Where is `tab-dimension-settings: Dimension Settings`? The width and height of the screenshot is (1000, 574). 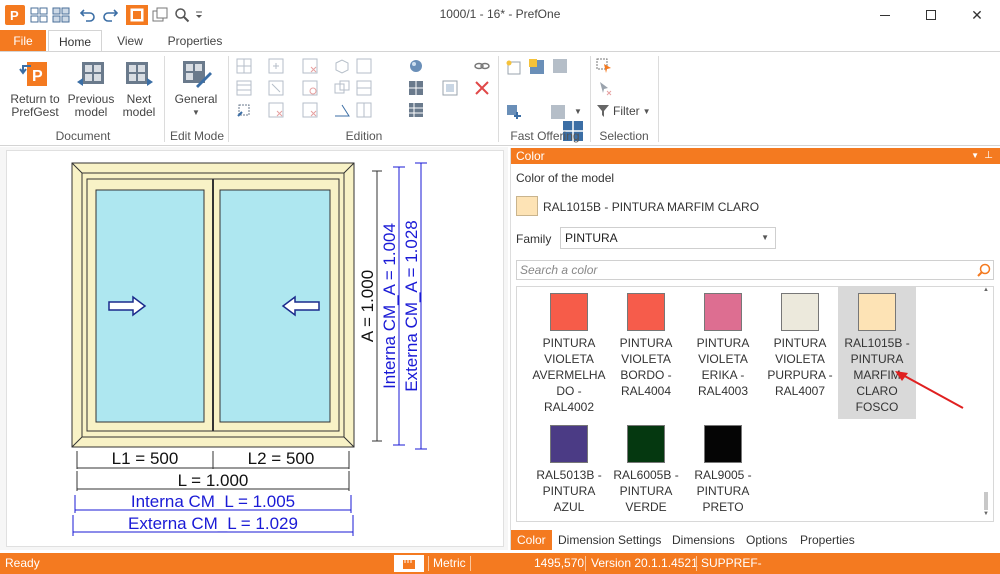
tab-dimension-settings: Dimension Settings is located at coordinates (609, 540).